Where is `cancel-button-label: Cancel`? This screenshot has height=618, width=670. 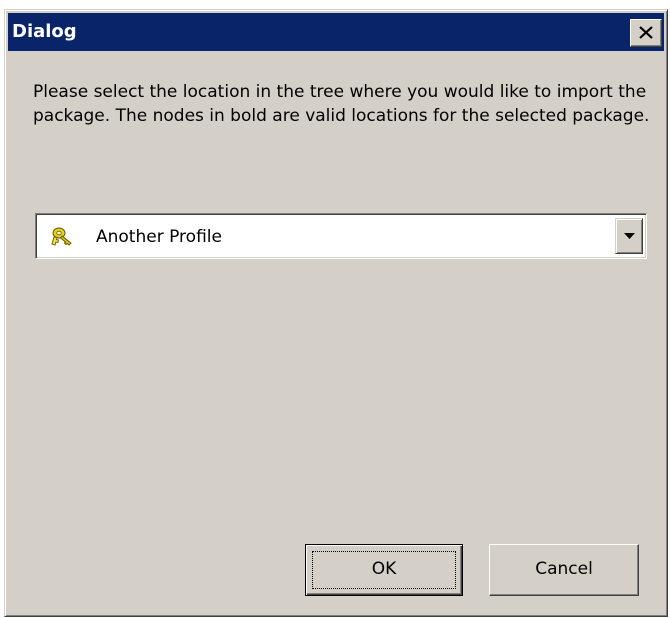
cancel-button-label: Cancel is located at coordinates (564, 569).